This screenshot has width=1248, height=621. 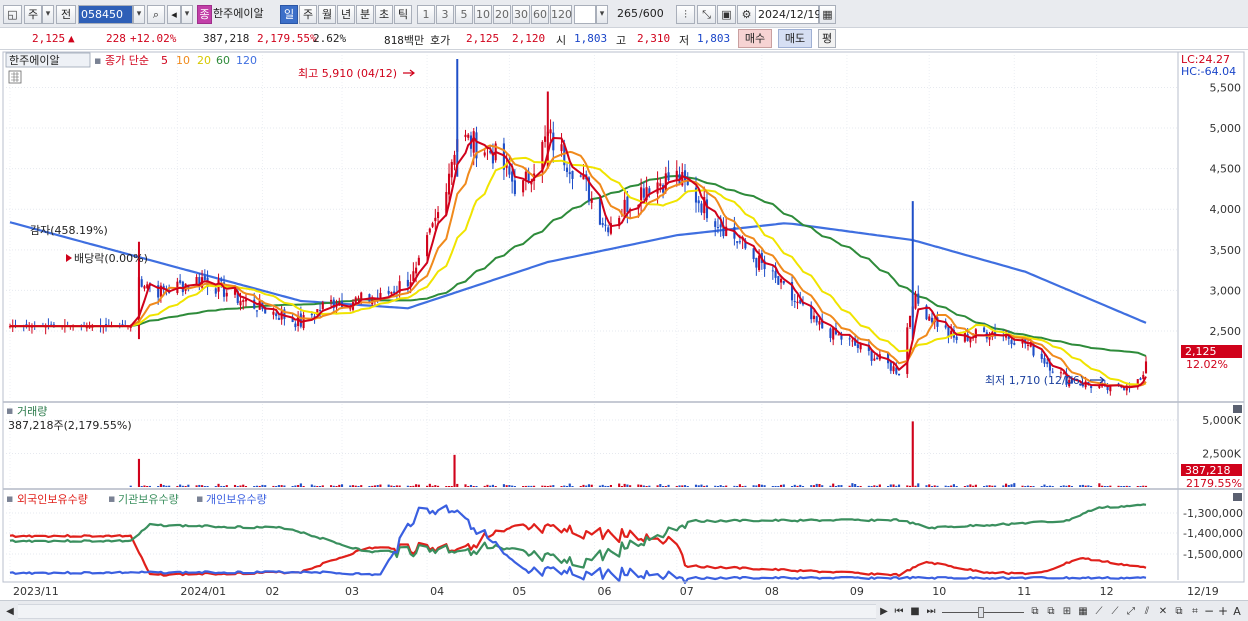 What do you see at coordinates (1213, 554) in the screenshot?
I see `y-tick-label: -1,500,000` at bounding box center [1213, 554].